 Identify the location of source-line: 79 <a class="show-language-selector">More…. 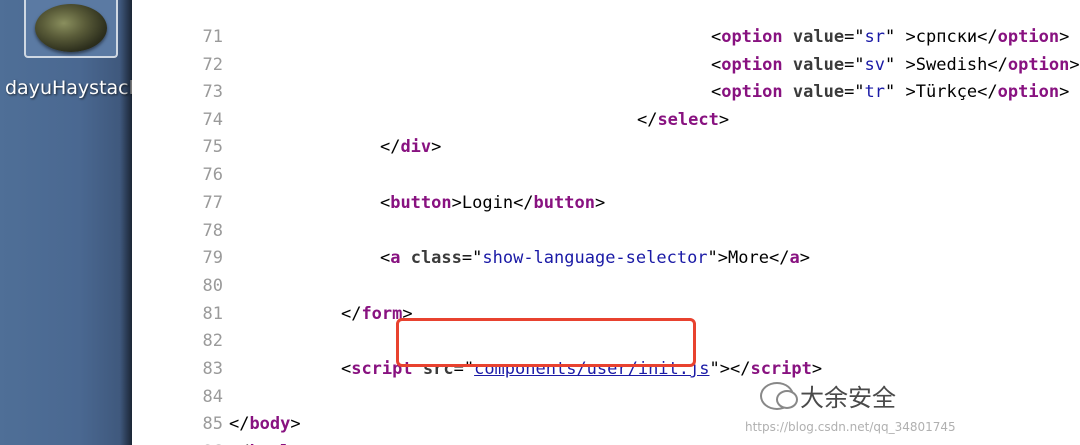
(471, 242).